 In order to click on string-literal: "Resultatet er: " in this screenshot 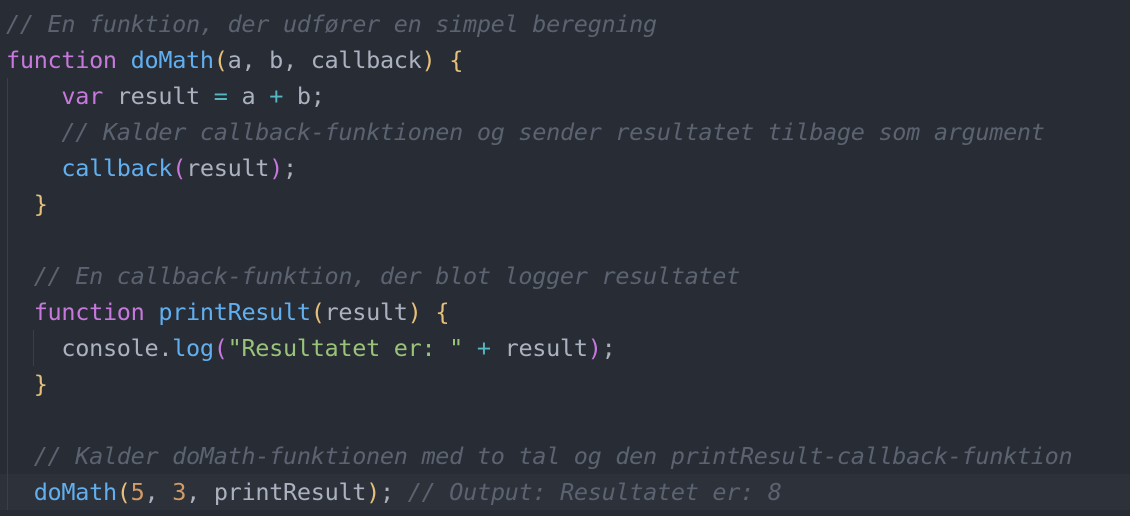, I will do `click(345, 348)`.